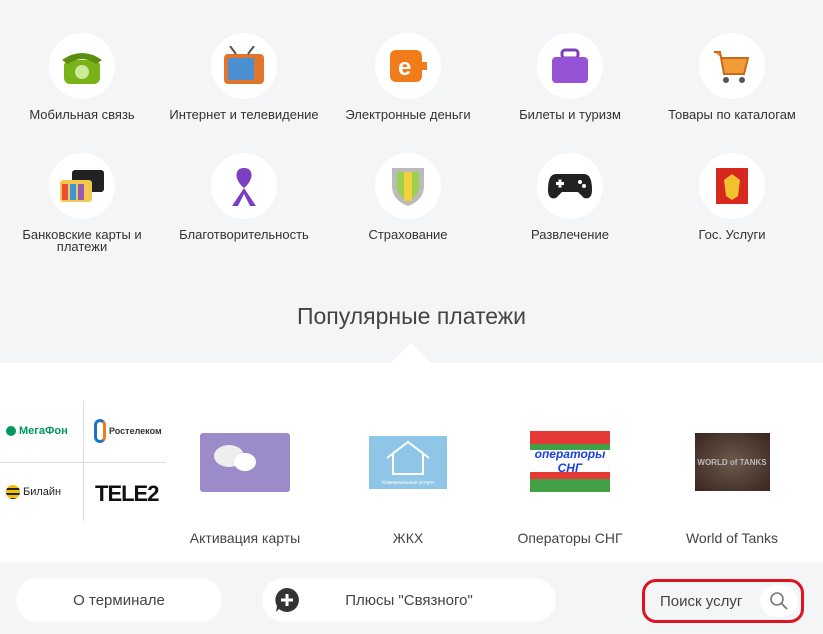 The image size is (823, 634). I want to click on category-bank-cards: Банковские карты и платежи, so click(82, 203).